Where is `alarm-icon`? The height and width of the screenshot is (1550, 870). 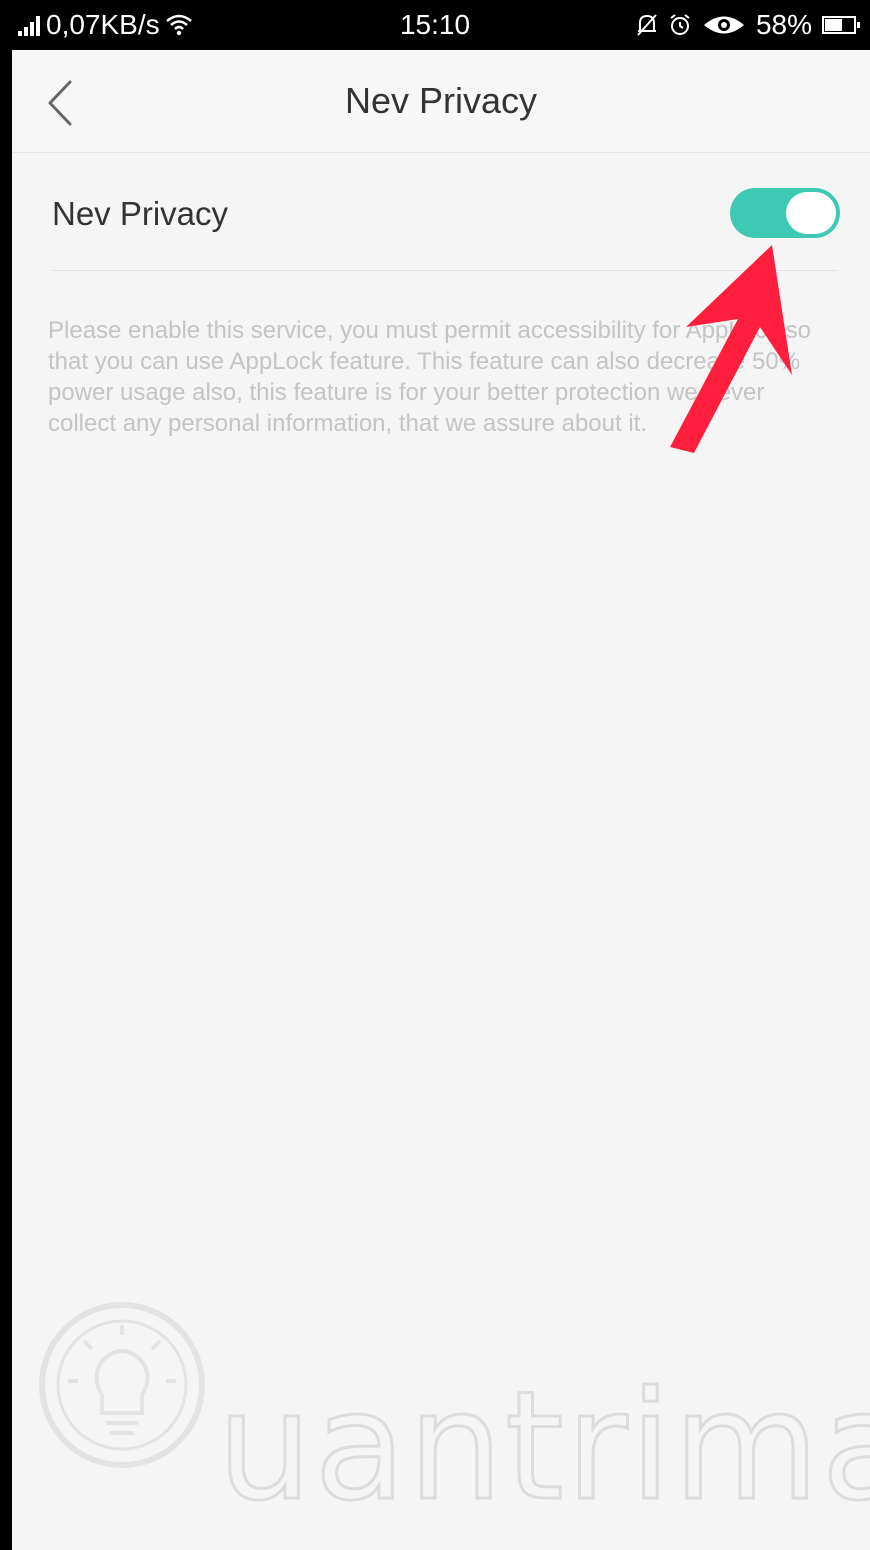
alarm-icon is located at coordinates (680, 24).